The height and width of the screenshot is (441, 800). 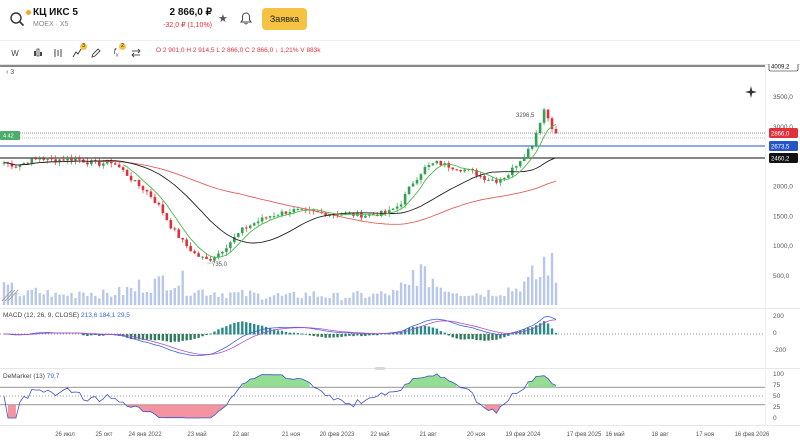 I want to click on order-button: Заявка, so click(x=284, y=19).